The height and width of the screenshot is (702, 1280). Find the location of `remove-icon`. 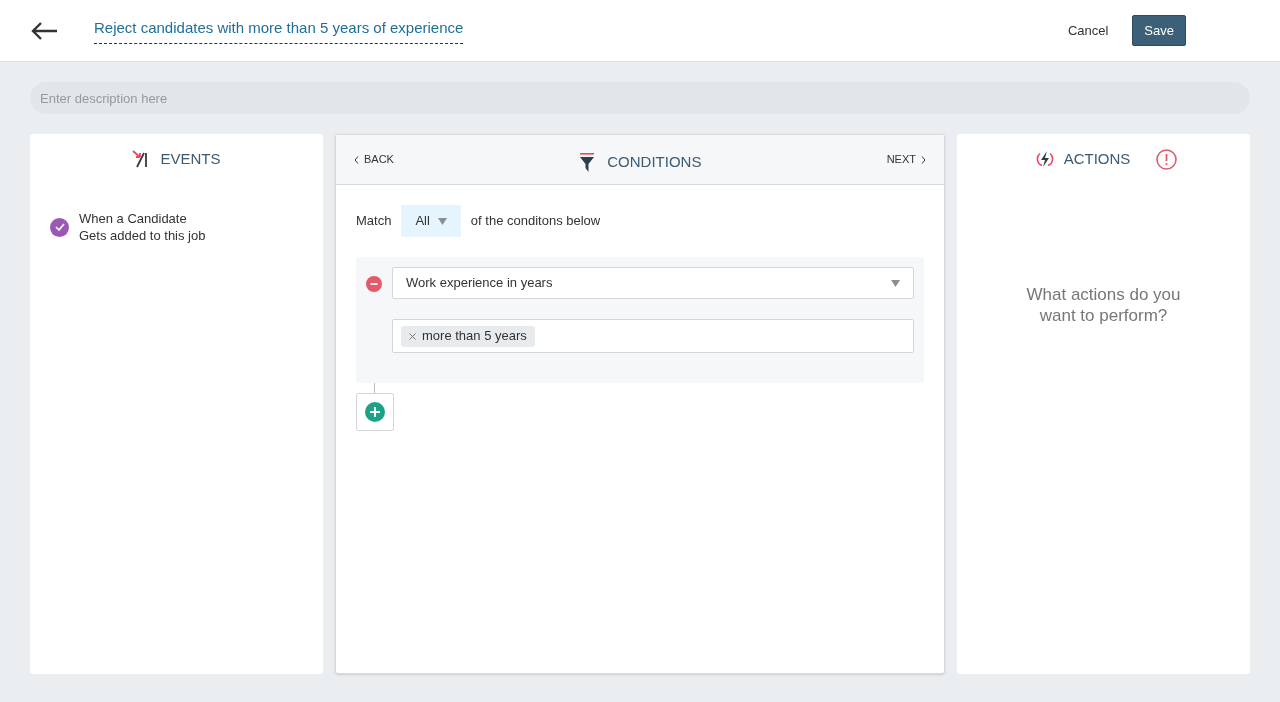

remove-icon is located at coordinates (374, 284).